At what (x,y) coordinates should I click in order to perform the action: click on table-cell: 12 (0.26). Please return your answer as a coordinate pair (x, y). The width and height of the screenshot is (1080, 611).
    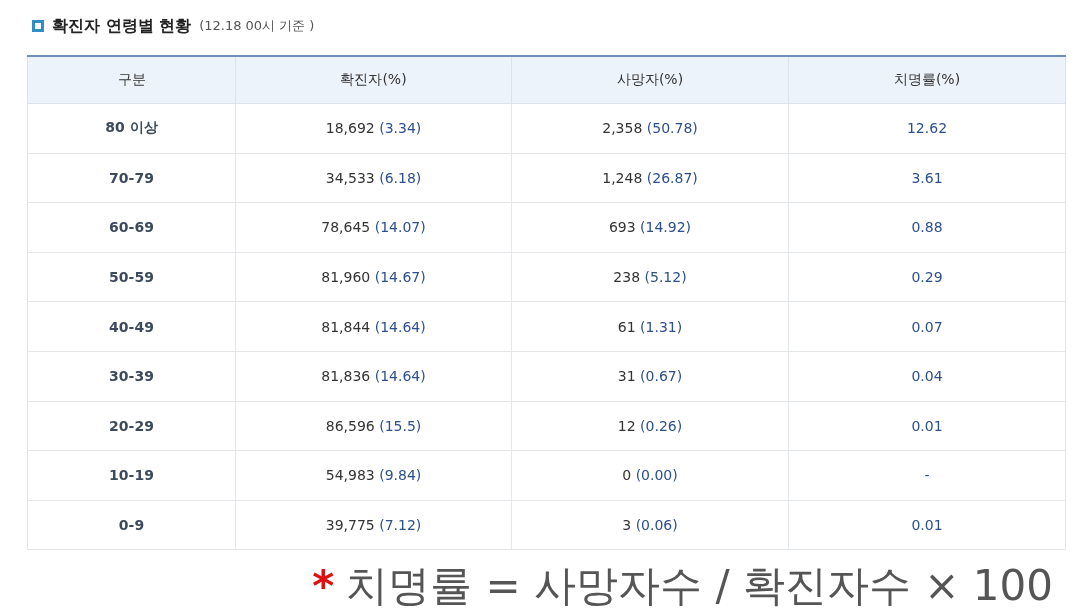
    Looking at the image, I should click on (650, 426).